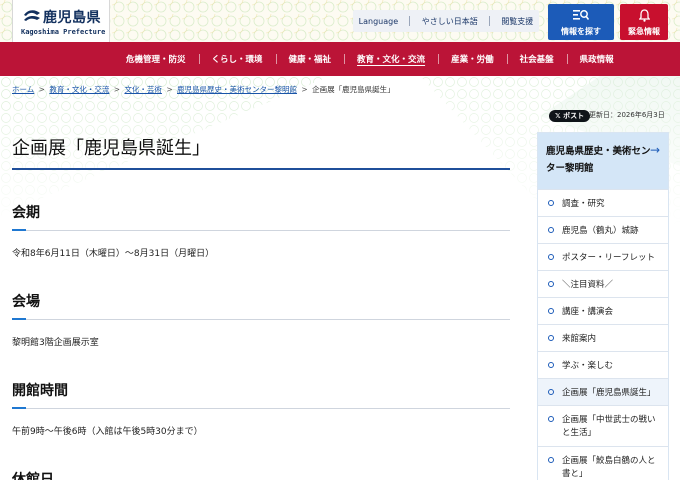  Describe the element at coordinates (143, 89) in the screenshot. I see `breadcrumb-culture: 文化・芸術` at that location.